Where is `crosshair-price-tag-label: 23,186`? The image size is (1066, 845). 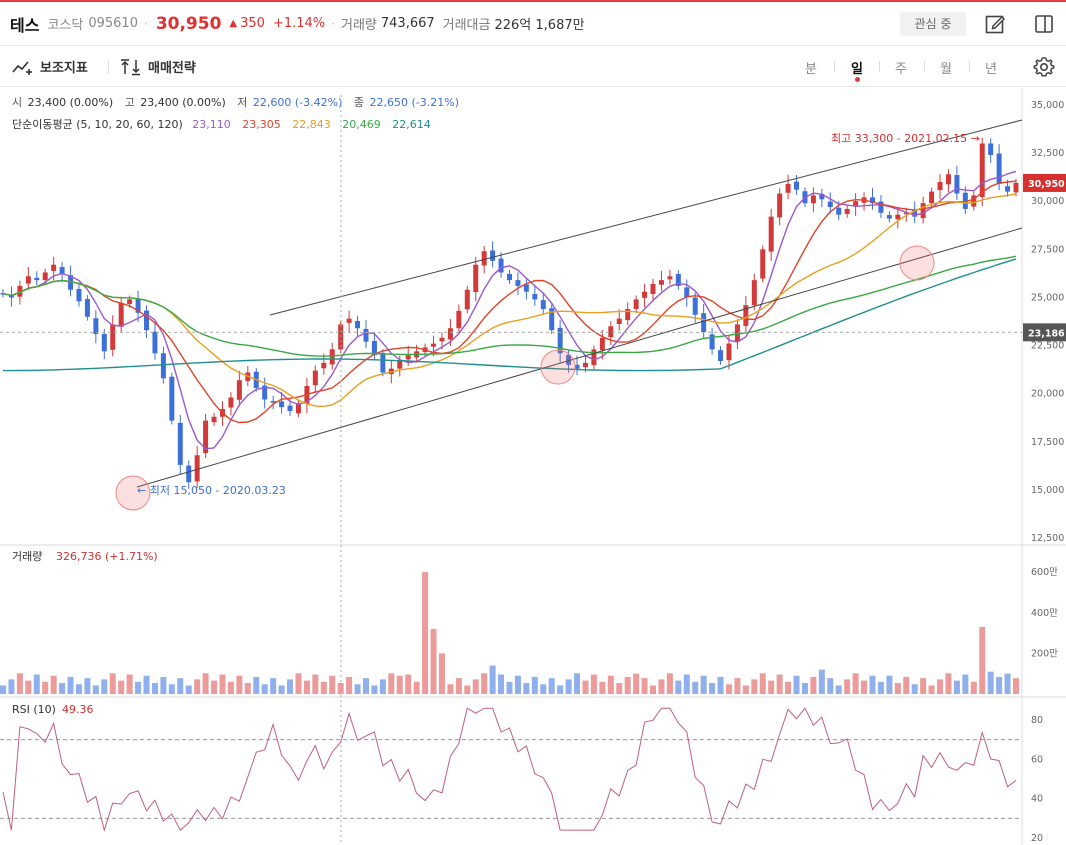
crosshair-price-tag-label: 23,186 is located at coordinates (1046, 333).